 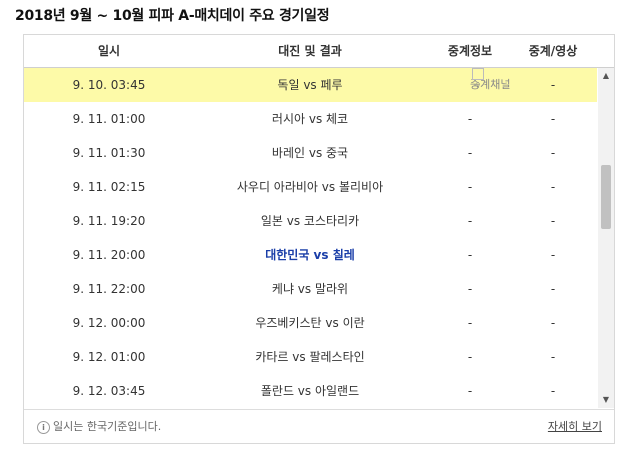 What do you see at coordinates (606, 238) in the screenshot?
I see `scrollbar: ▲ ▼` at bounding box center [606, 238].